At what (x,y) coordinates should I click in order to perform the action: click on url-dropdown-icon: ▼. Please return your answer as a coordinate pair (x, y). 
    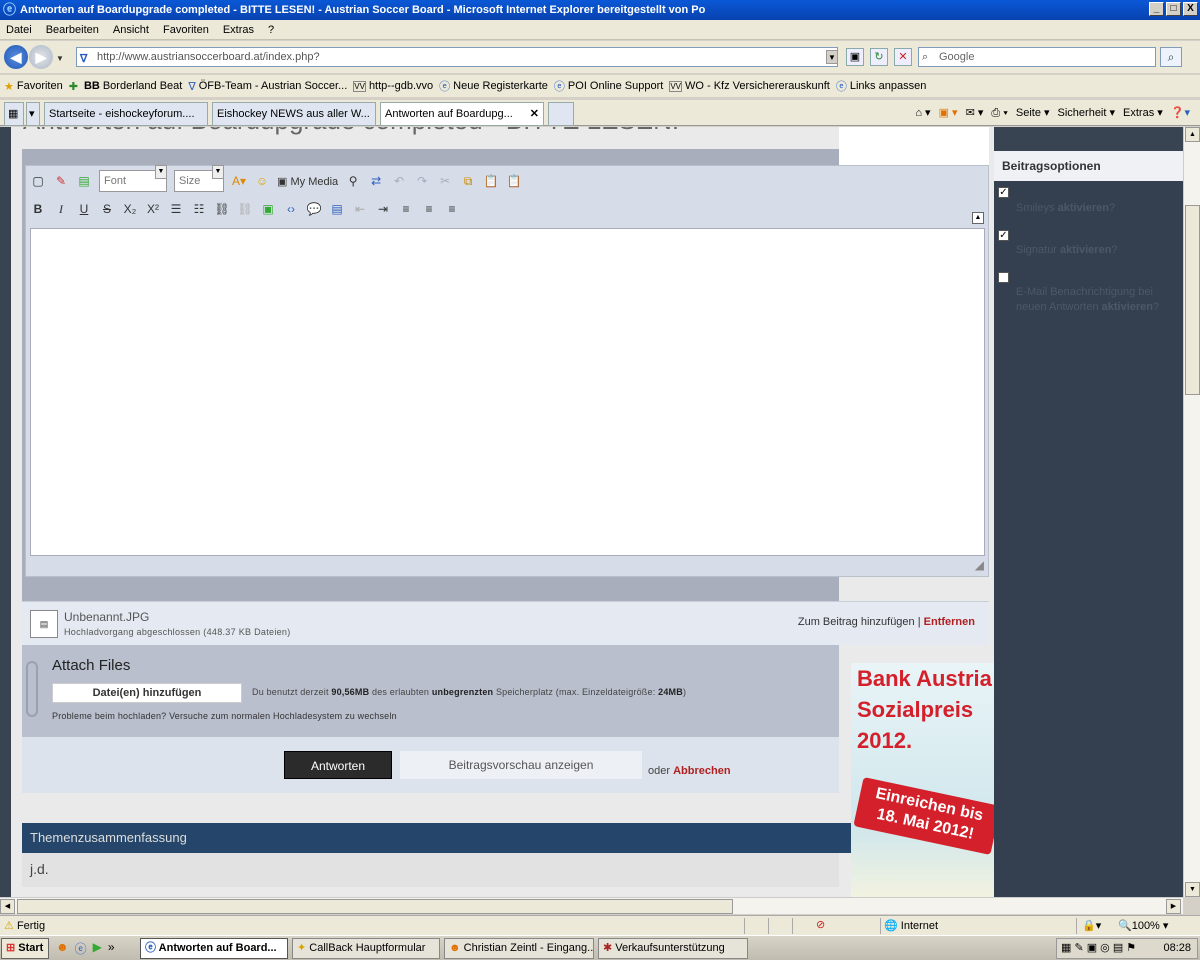
    Looking at the image, I should click on (832, 57).